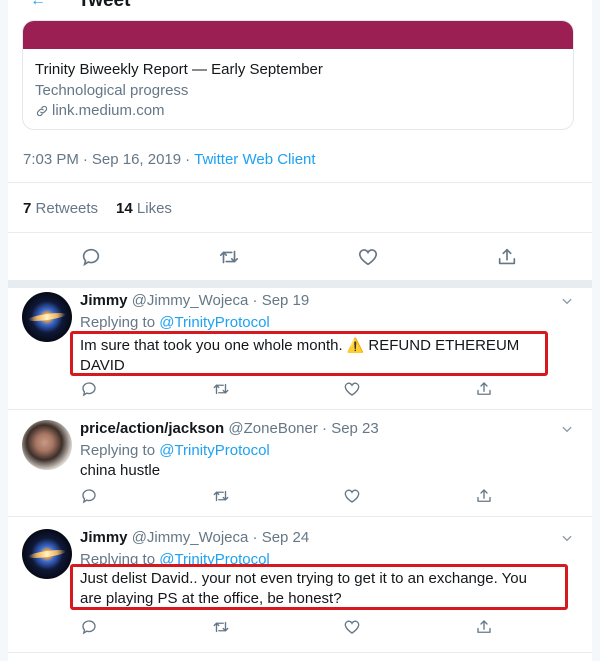 This screenshot has height=661, width=600. I want to click on tweet-client-link: Twitter Web Client, so click(254, 159).